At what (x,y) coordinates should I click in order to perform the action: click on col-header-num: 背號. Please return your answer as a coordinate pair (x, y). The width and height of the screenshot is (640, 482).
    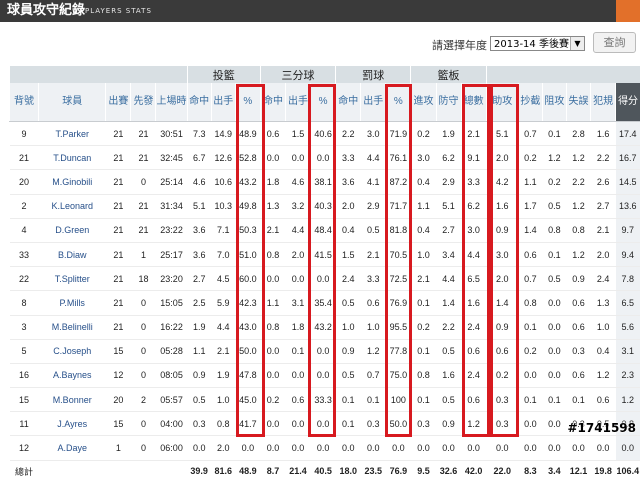
    Looking at the image, I should click on (24, 102).